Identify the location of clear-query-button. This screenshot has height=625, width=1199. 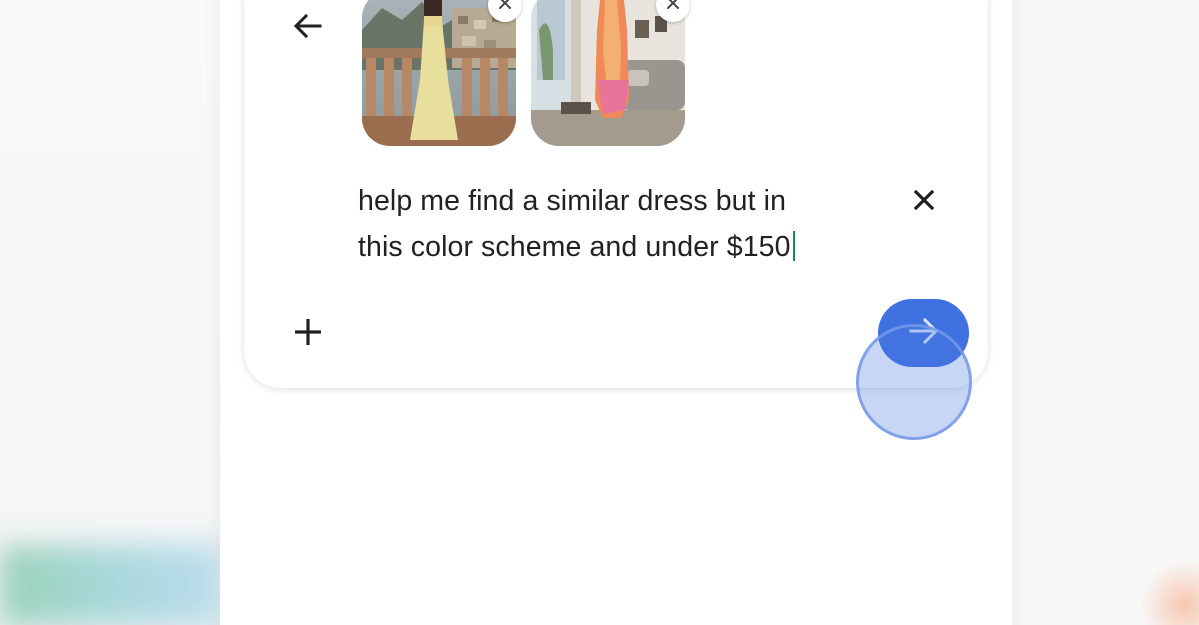
(924, 202).